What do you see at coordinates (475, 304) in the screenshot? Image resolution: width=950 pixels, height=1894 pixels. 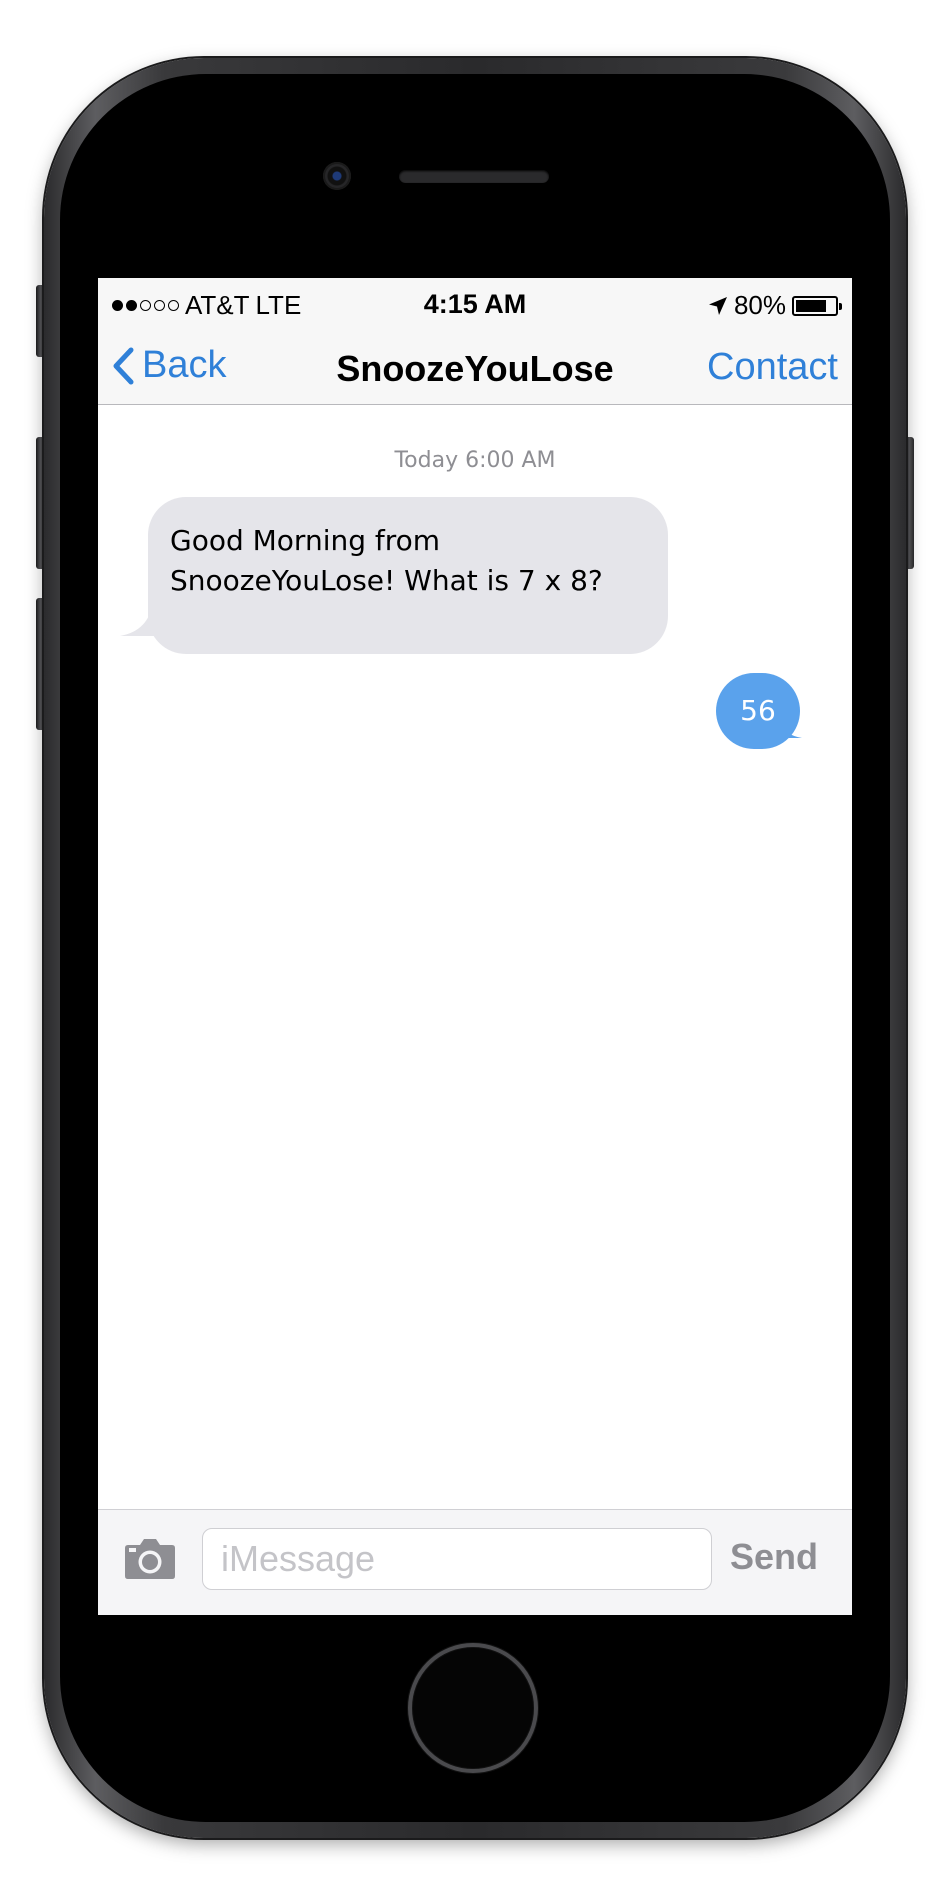 I see `status-bar: AT&T LTE 4:15 AM 80%` at bounding box center [475, 304].